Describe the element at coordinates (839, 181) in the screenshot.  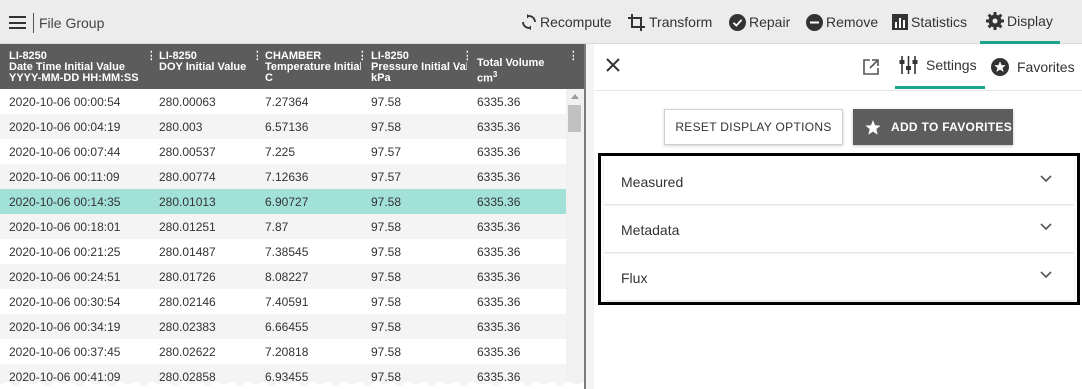
I see `section-measured: Measured` at that location.